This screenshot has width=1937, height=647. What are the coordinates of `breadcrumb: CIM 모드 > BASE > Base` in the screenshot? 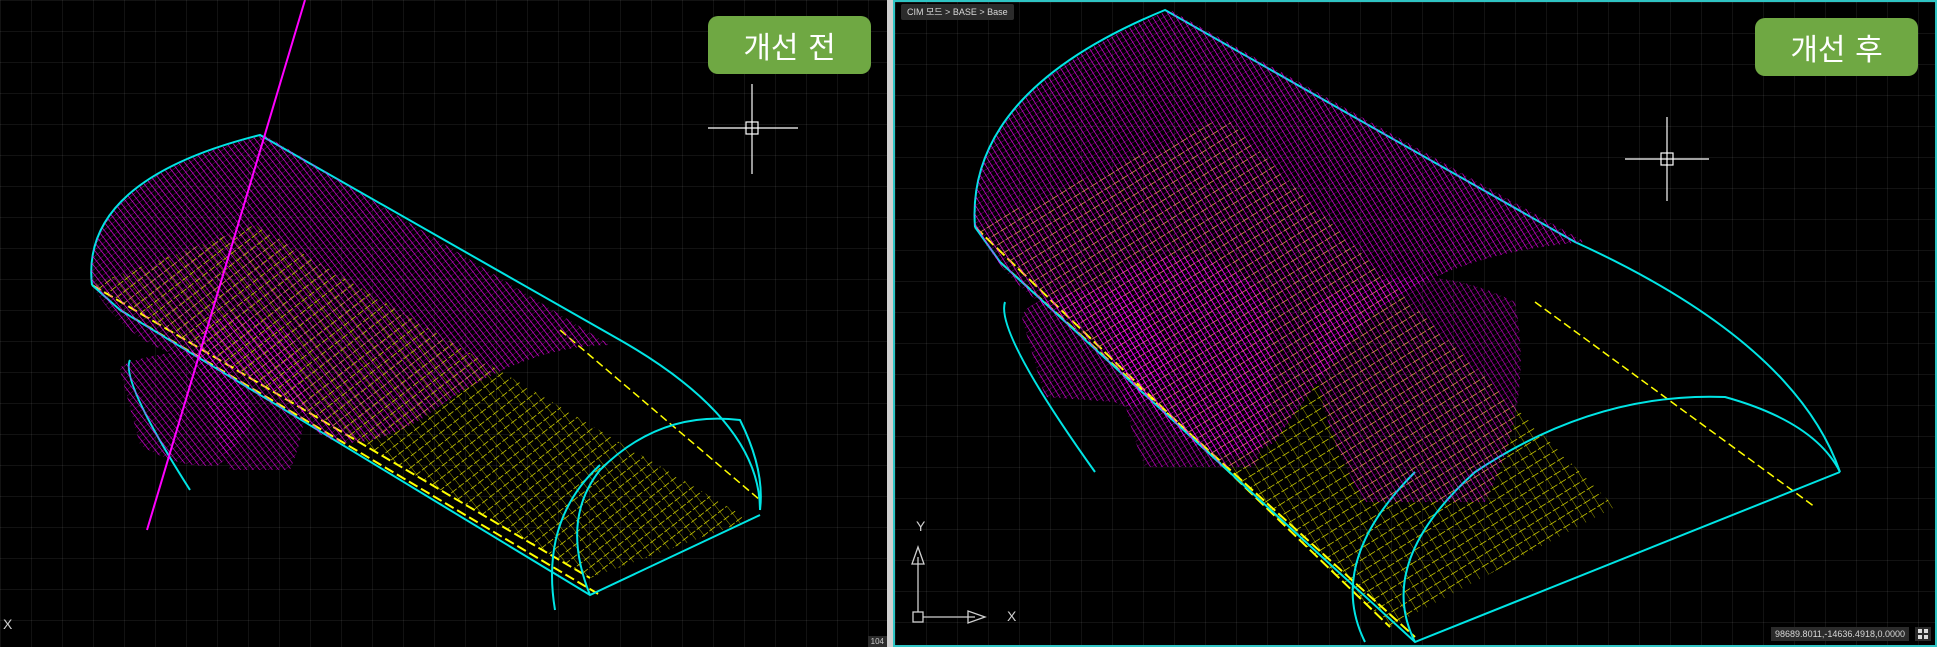 It's located at (957, 12).